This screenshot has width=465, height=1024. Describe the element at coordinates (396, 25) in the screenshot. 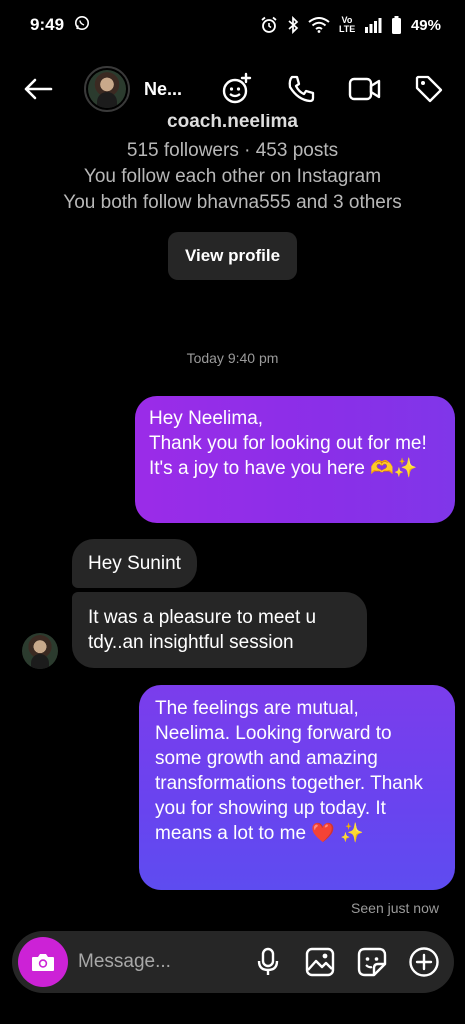

I see `battery-icon` at that location.